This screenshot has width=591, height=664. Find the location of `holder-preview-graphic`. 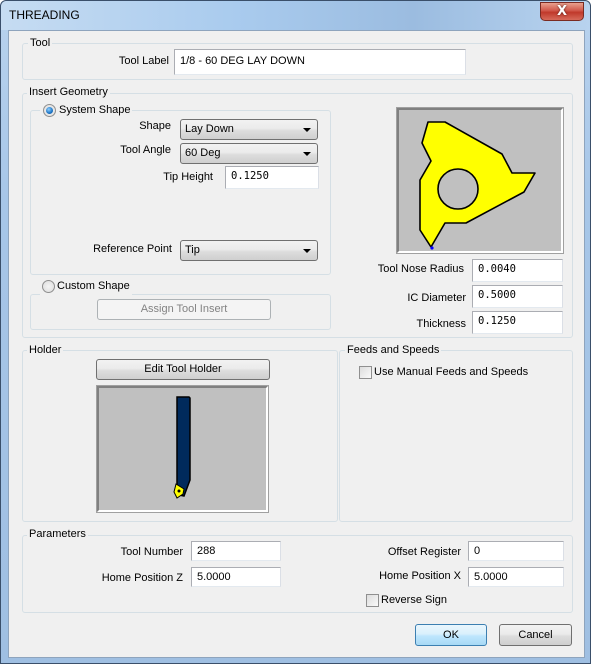

holder-preview-graphic is located at coordinates (182, 447).